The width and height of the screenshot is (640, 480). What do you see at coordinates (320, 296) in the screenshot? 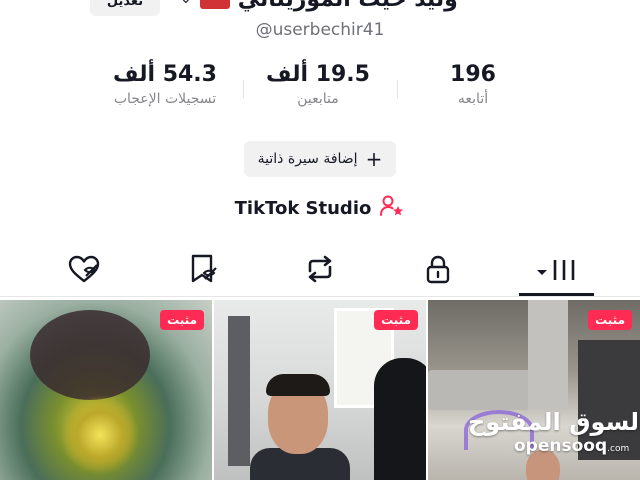
I see `tabs-divider` at bounding box center [320, 296].